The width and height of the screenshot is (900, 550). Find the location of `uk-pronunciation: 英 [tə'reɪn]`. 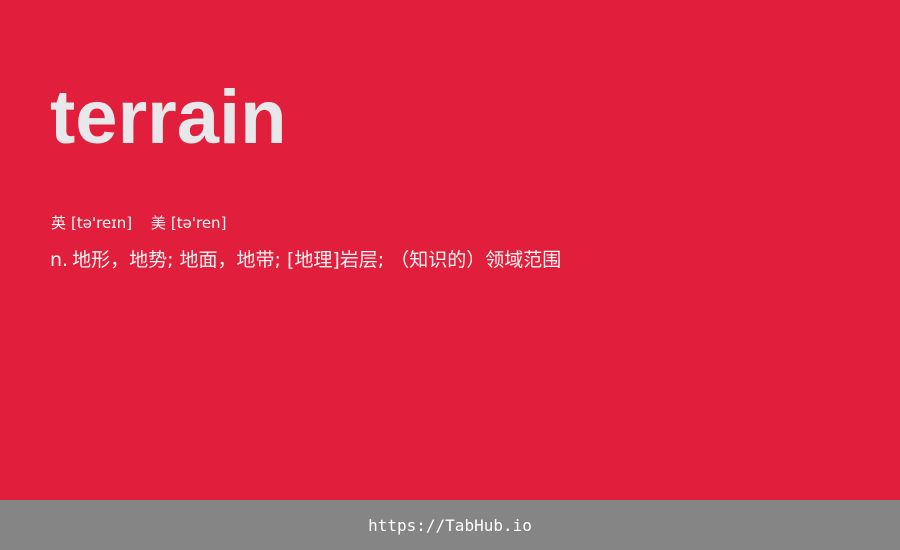

uk-pronunciation: 英 [tə'reɪn] is located at coordinates (91, 223).